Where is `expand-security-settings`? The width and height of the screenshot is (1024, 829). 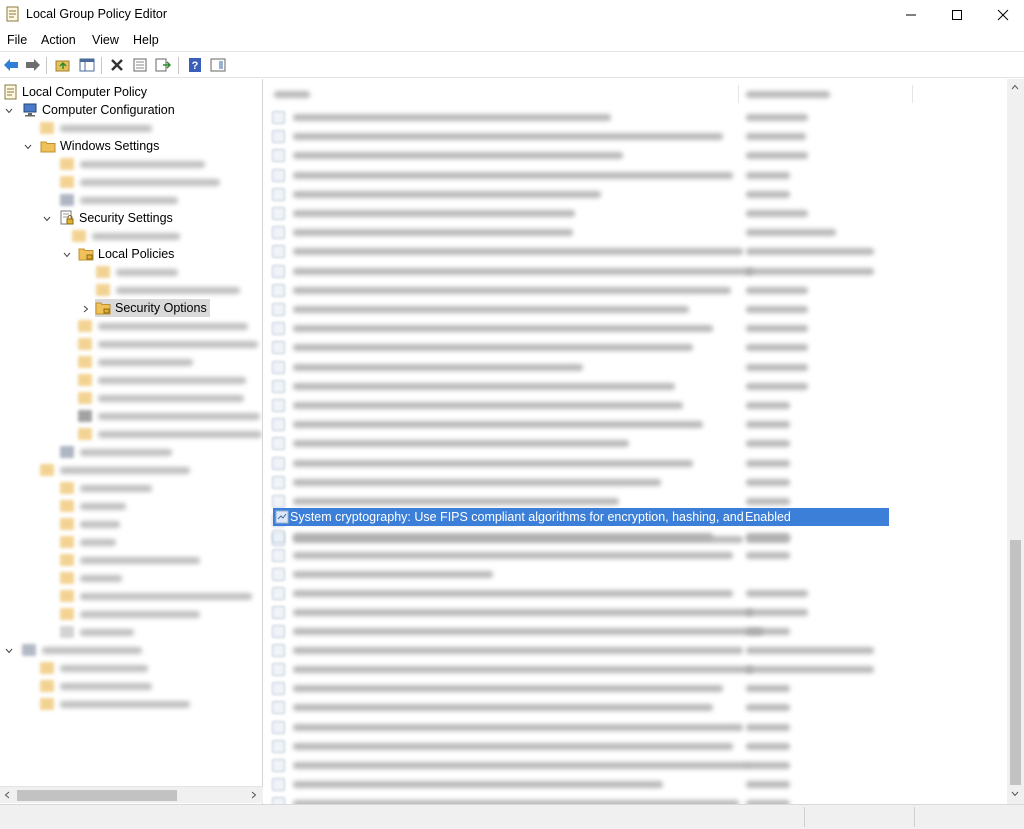 expand-security-settings is located at coordinates (47, 219).